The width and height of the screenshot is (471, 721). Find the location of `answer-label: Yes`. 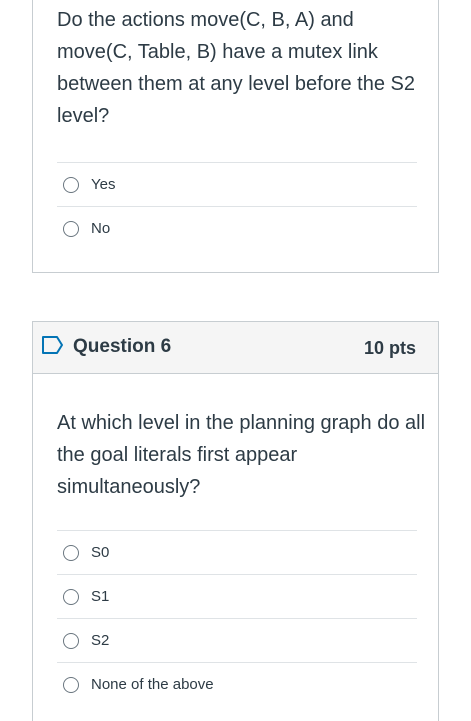

answer-label: Yes is located at coordinates (103, 184).